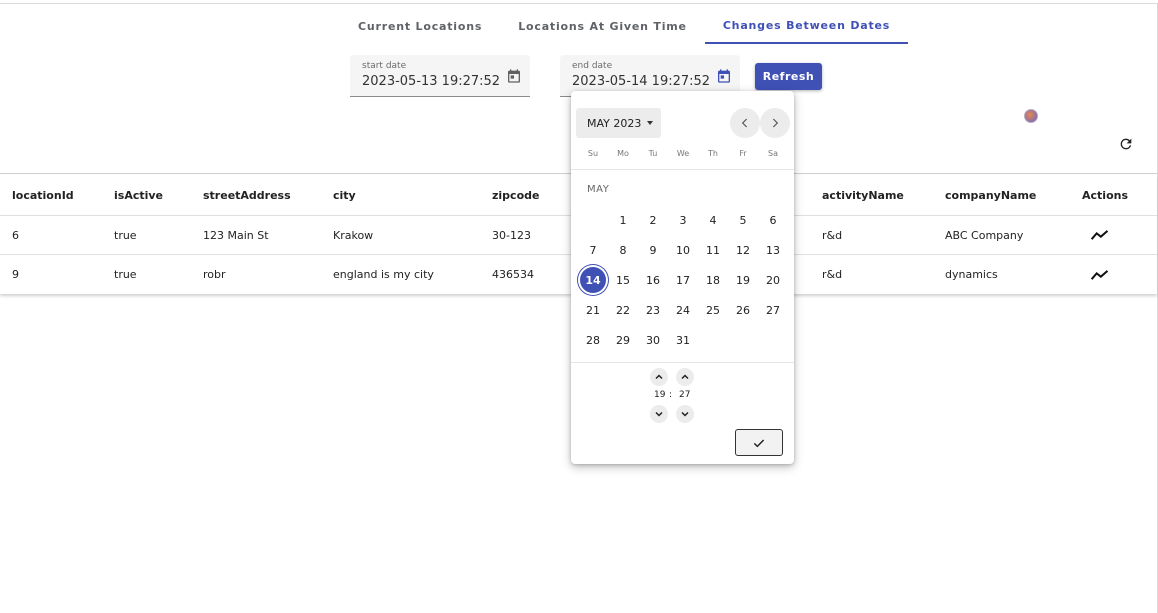 This screenshot has width=1158, height=613. What do you see at coordinates (344, 195) in the screenshot?
I see `column-header: city` at bounding box center [344, 195].